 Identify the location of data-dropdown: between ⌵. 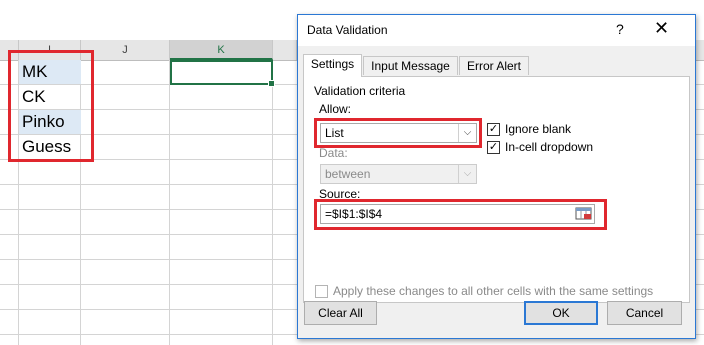
(398, 174).